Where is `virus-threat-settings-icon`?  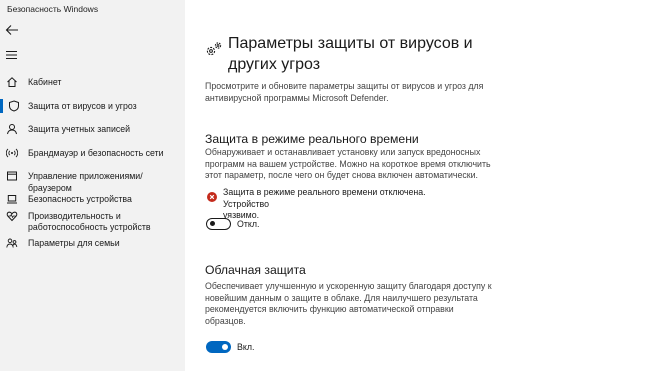 virus-threat-settings-icon is located at coordinates (214, 49).